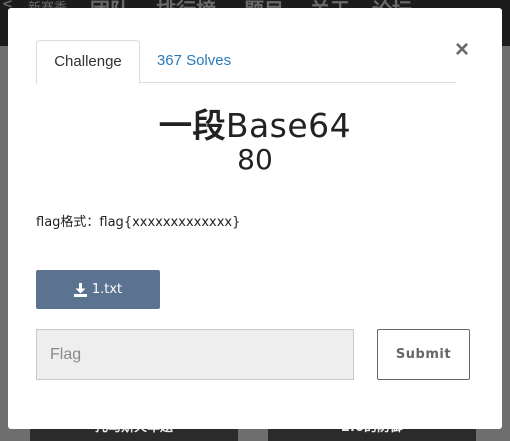 The height and width of the screenshot is (441, 510). Describe the element at coordinates (80, 289) in the screenshot. I see `download-icon` at that location.